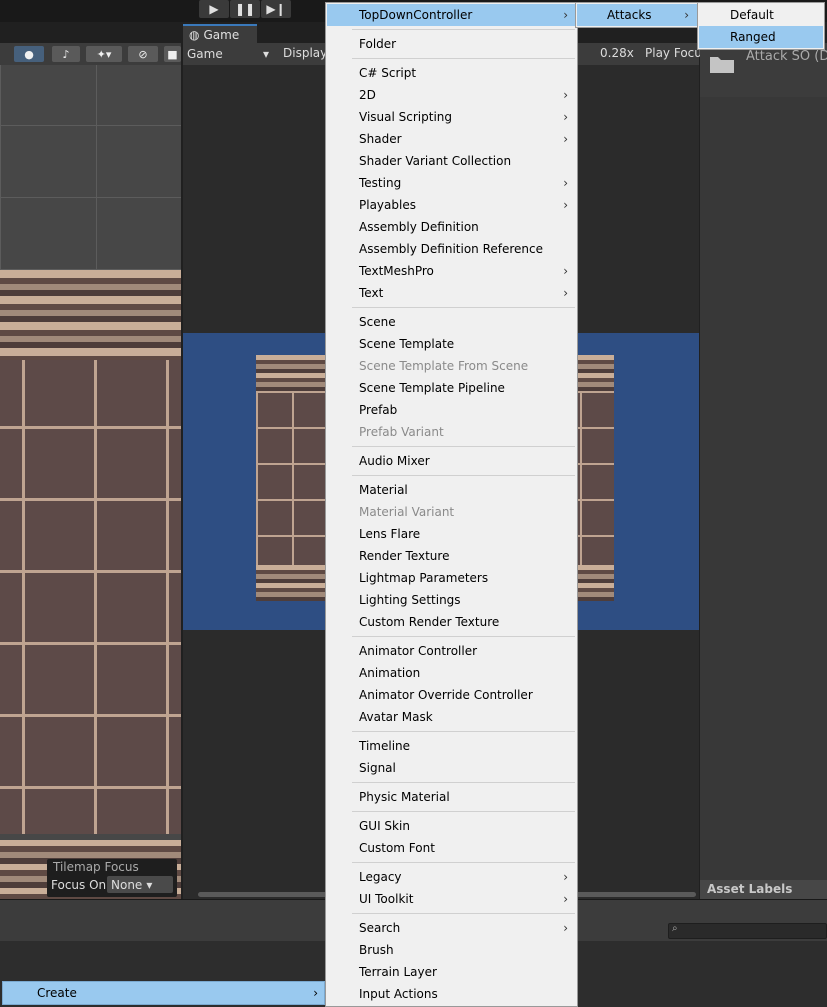 The image size is (827, 1007). I want to click on menu-item-avatar-mask: Avatar Mask, so click(451, 717).